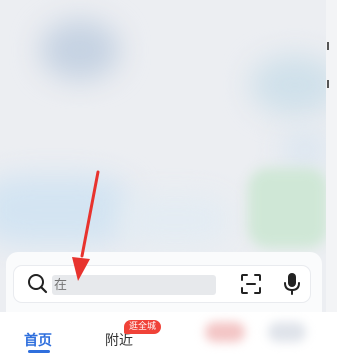  Describe the element at coordinates (331, 180) in the screenshot. I see `edge-strip` at that location.